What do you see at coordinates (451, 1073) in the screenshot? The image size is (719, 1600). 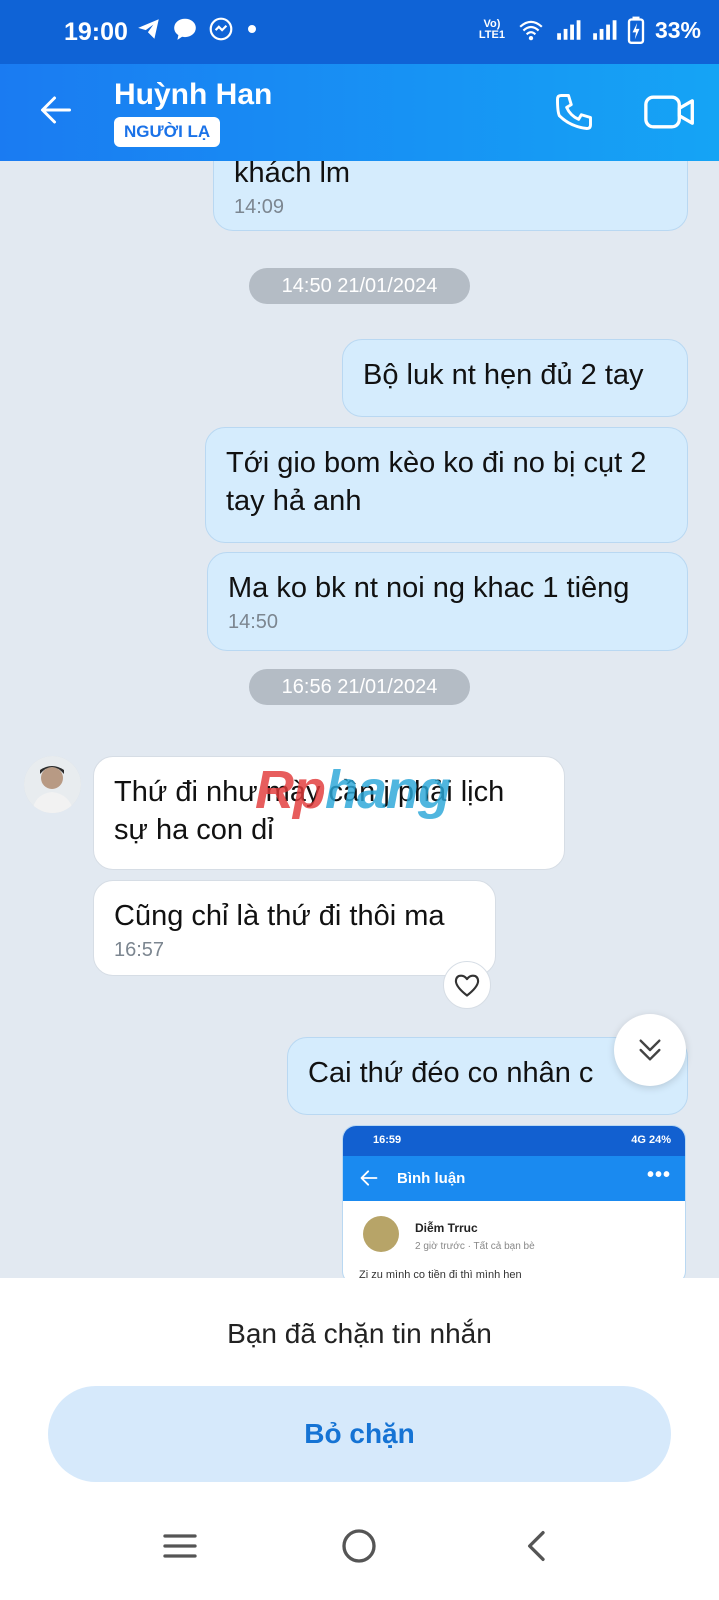 I see `message-text: Cai thứ đéo co nhân c` at bounding box center [451, 1073].